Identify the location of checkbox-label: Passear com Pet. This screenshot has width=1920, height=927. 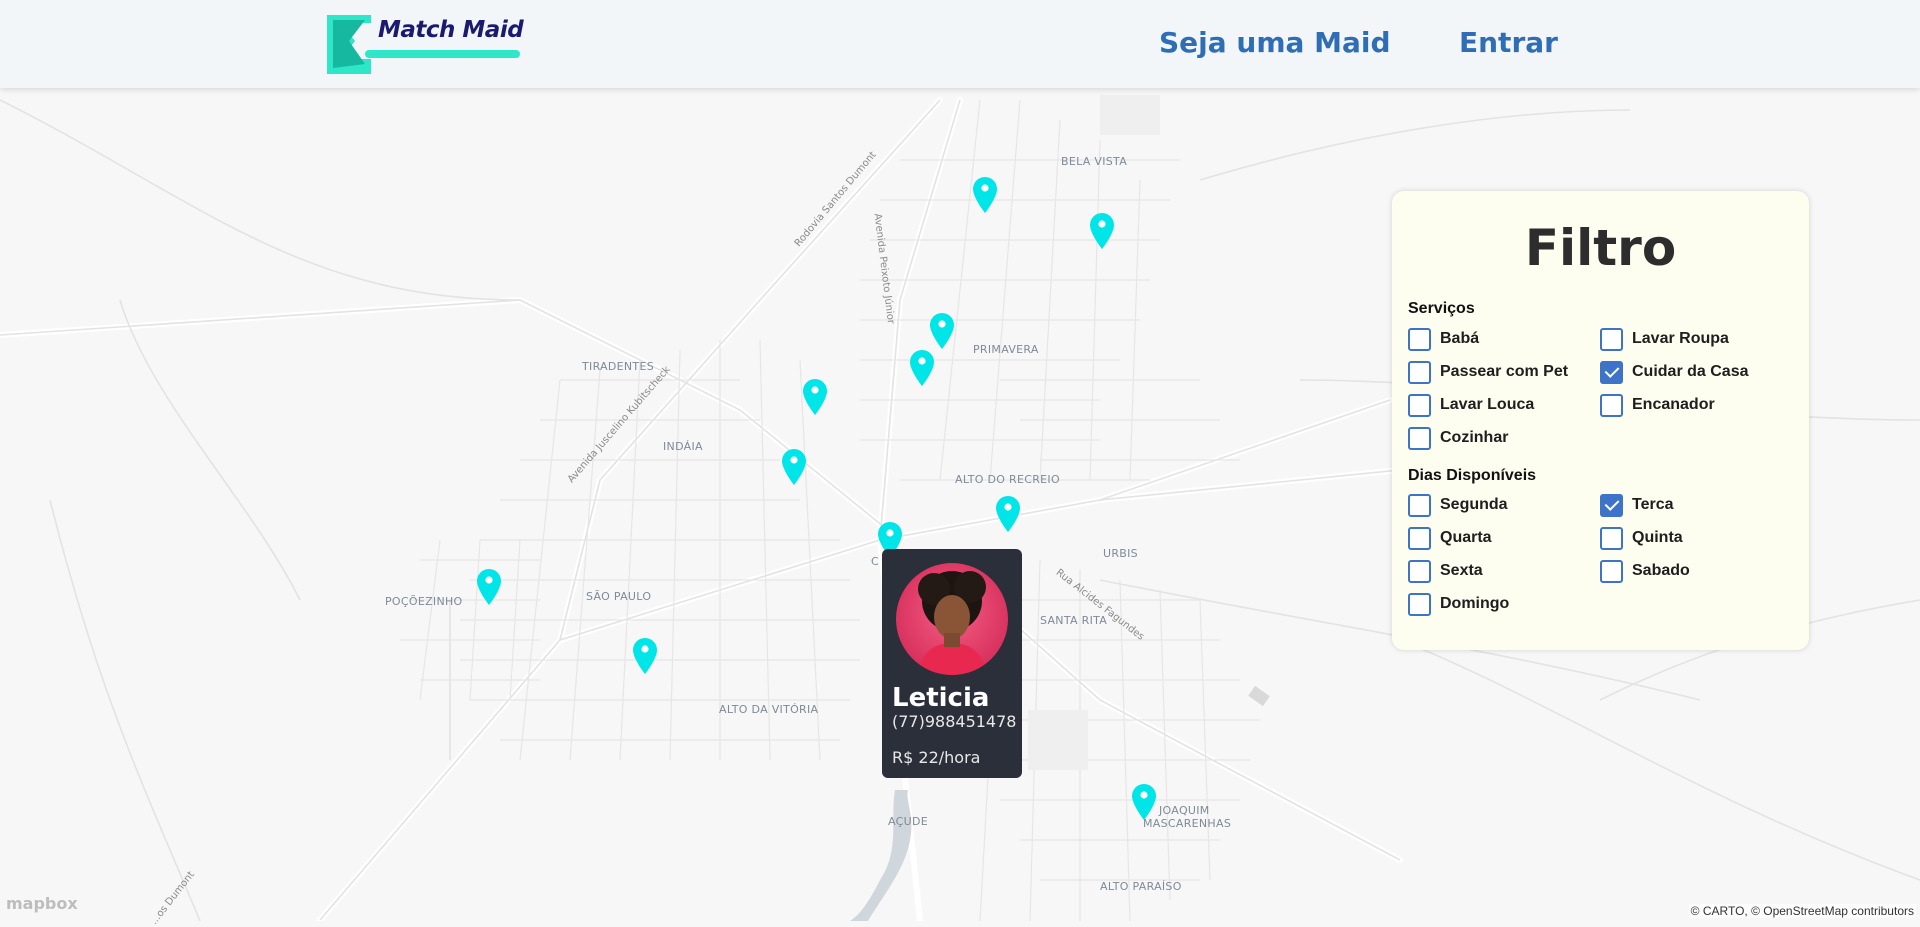
(1504, 371).